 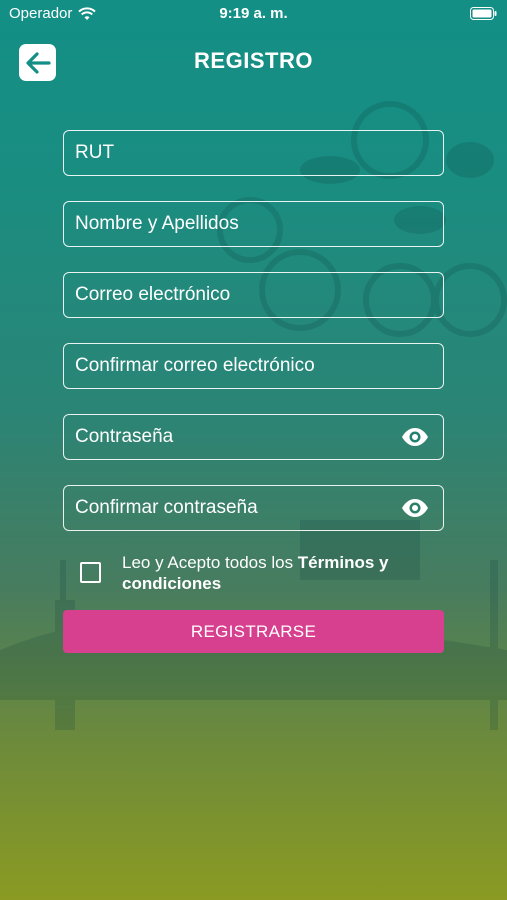 What do you see at coordinates (253, 437) in the screenshot?
I see `password-field: Contraseña` at bounding box center [253, 437].